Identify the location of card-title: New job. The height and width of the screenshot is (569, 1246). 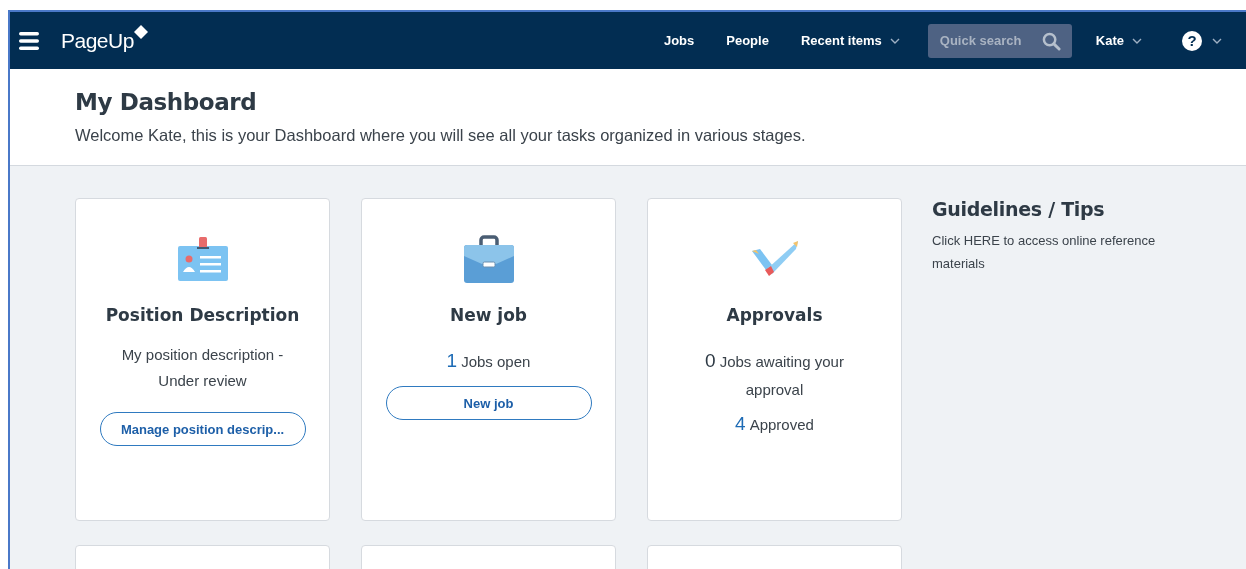
(488, 315).